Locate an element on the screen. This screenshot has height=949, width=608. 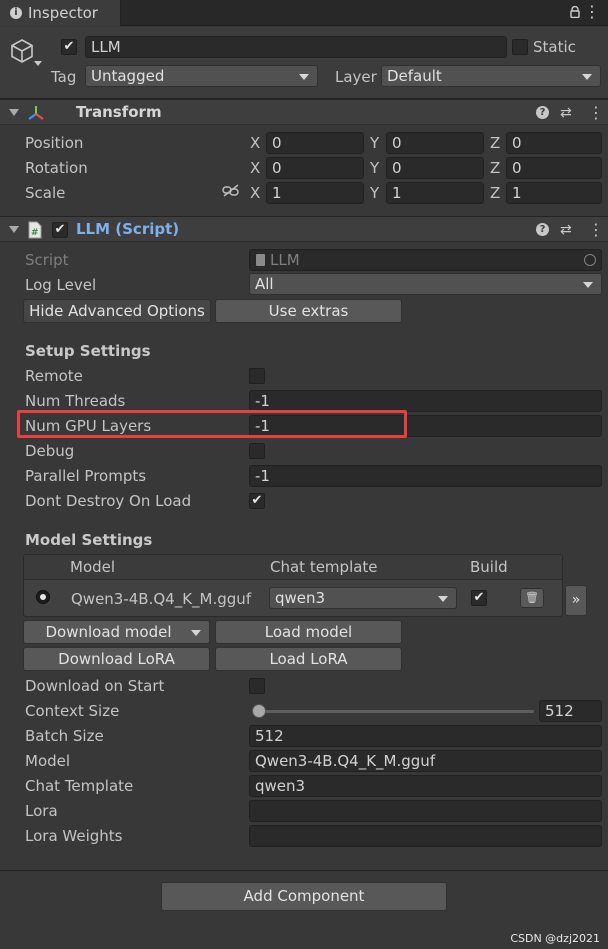
add-component-button: Add Component is located at coordinates (304, 896).